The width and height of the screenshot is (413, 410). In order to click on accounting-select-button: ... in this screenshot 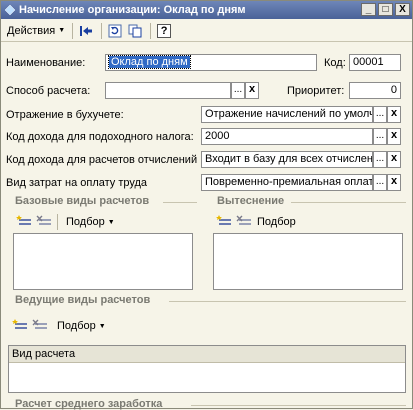, I will do `click(380, 114)`.